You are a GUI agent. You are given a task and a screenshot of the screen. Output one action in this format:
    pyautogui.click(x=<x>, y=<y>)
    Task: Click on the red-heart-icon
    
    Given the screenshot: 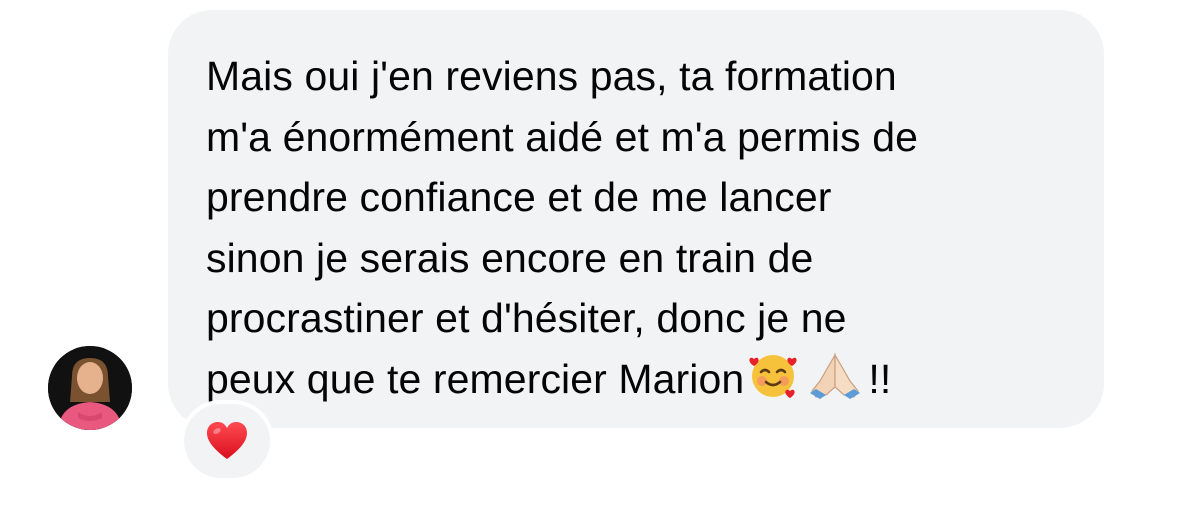 What is the action you would take?
    pyautogui.click(x=227, y=440)
    